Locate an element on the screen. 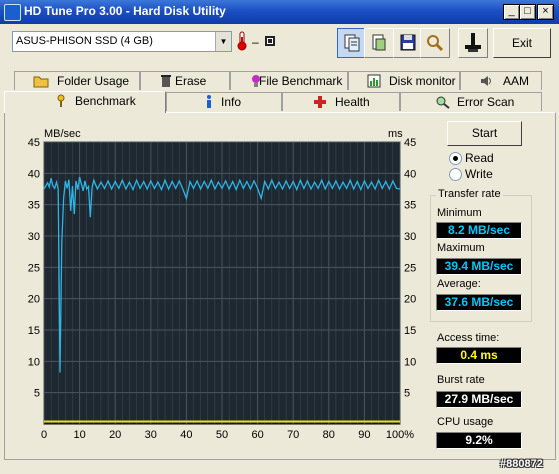 The height and width of the screenshot is (474, 559). floppy-disk-icon is located at coordinates (408, 42).